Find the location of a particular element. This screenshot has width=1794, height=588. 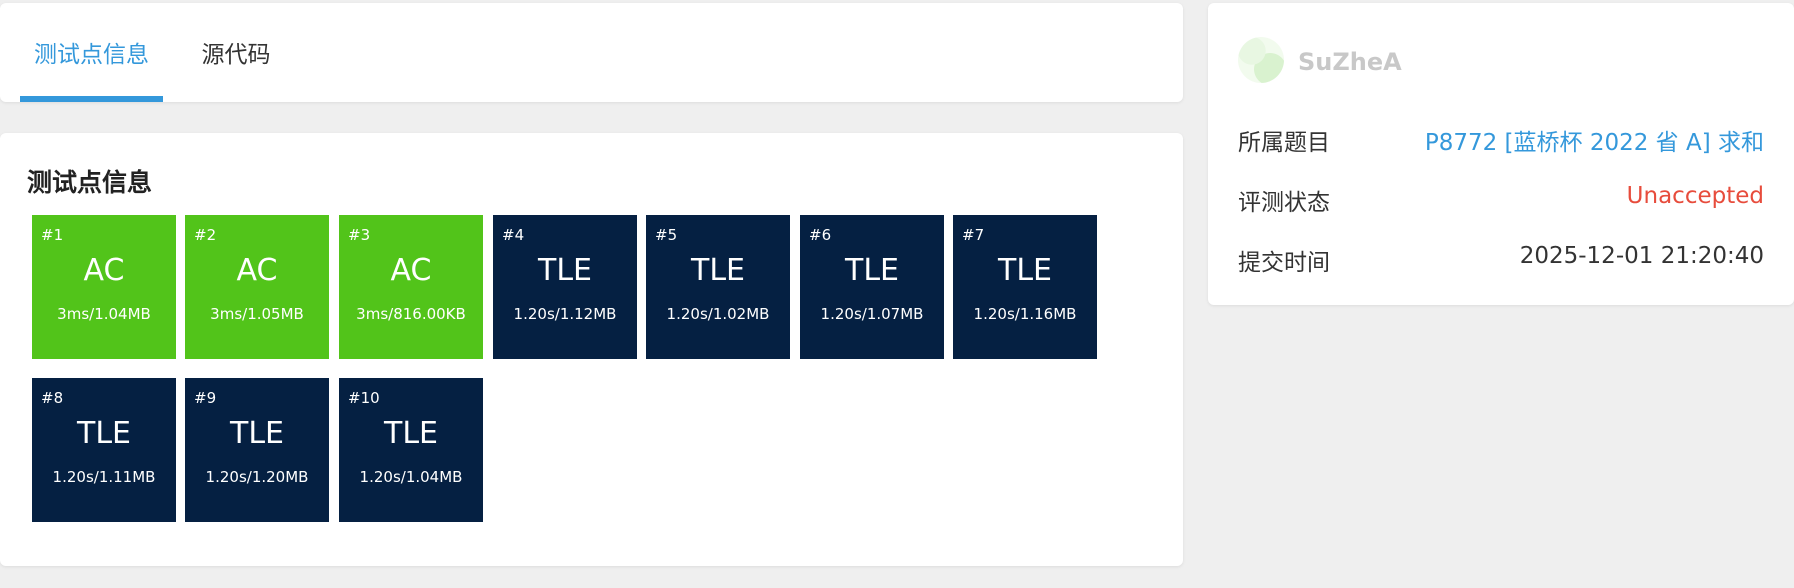

tabs-bar: 测试点信息 源代码 is located at coordinates (591, 52).